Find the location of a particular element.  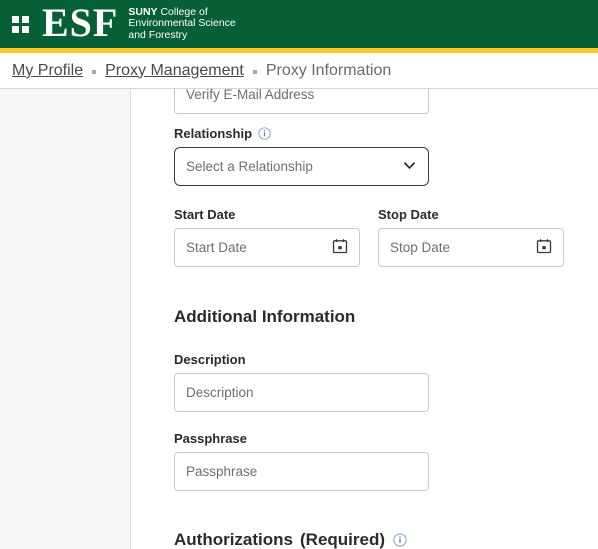

grid-menu-icon is located at coordinates (20, 24).